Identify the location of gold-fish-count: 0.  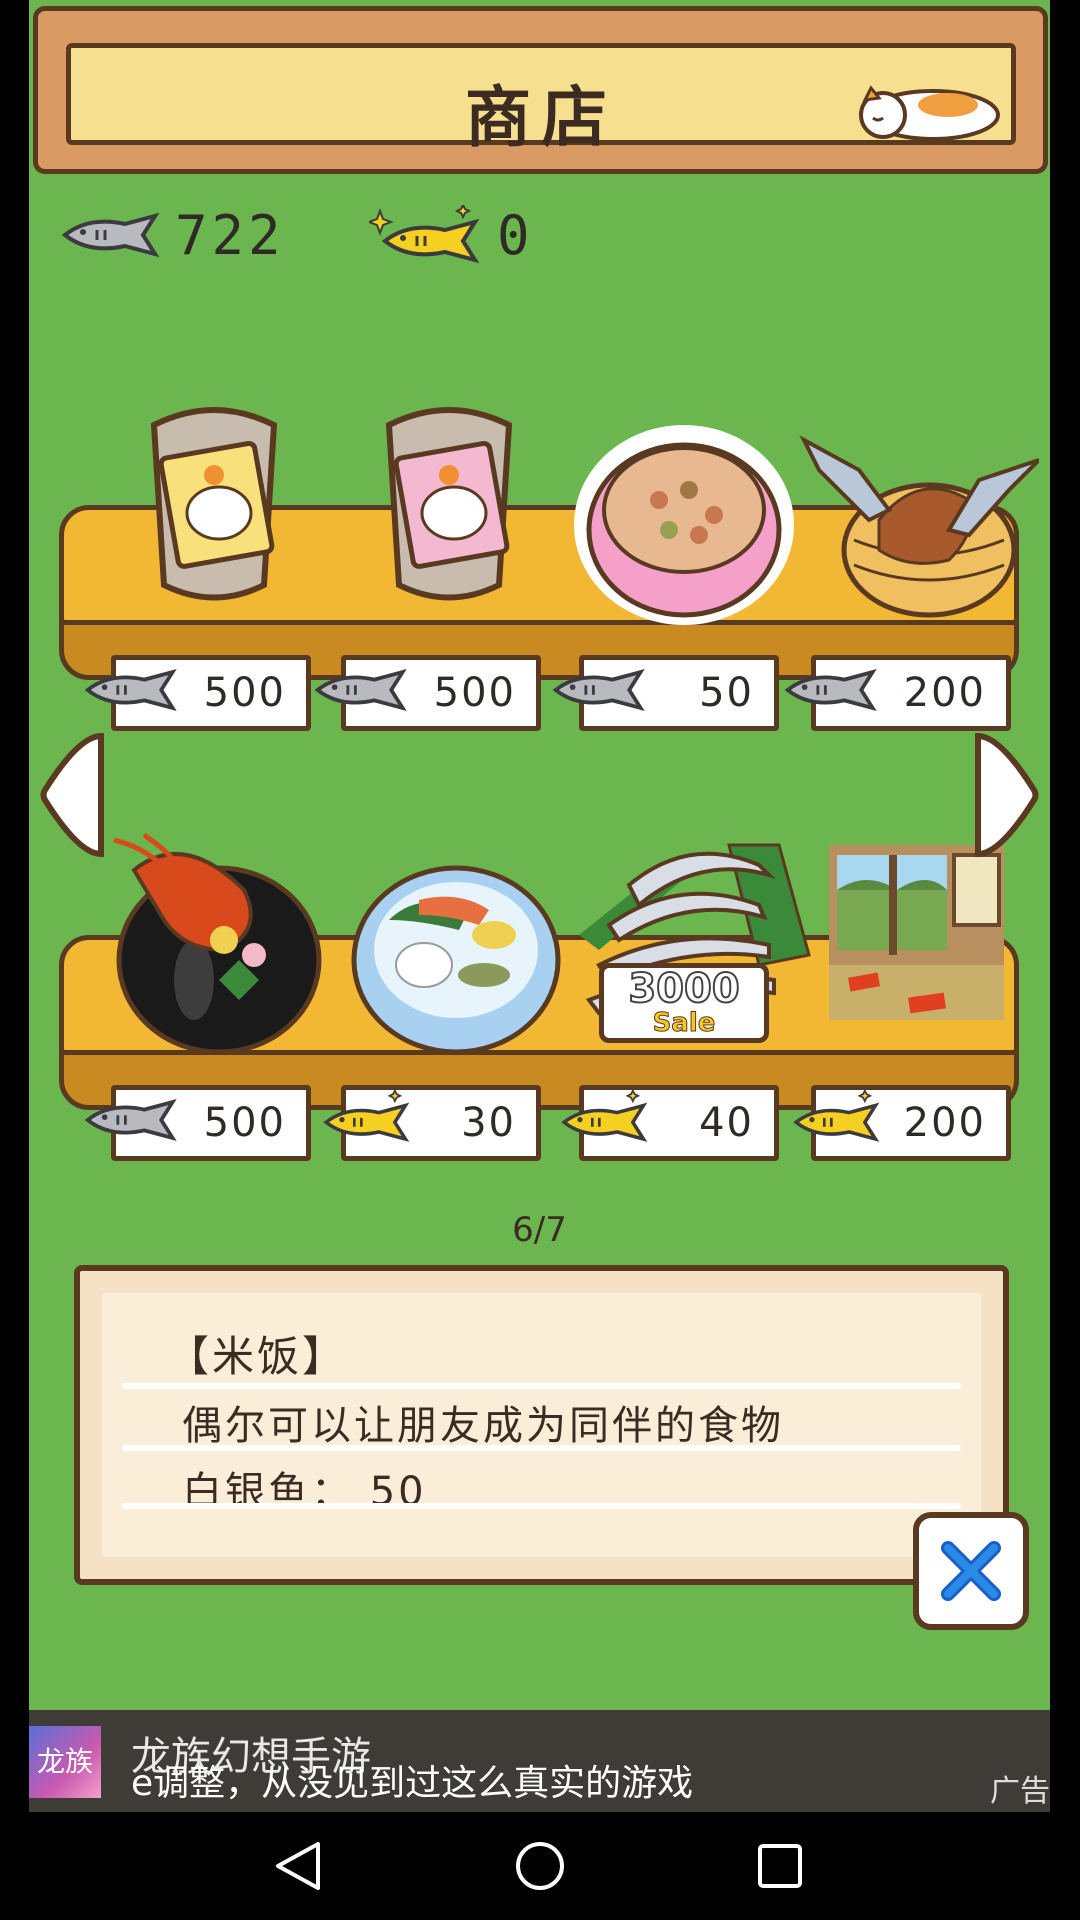
(515, 235).